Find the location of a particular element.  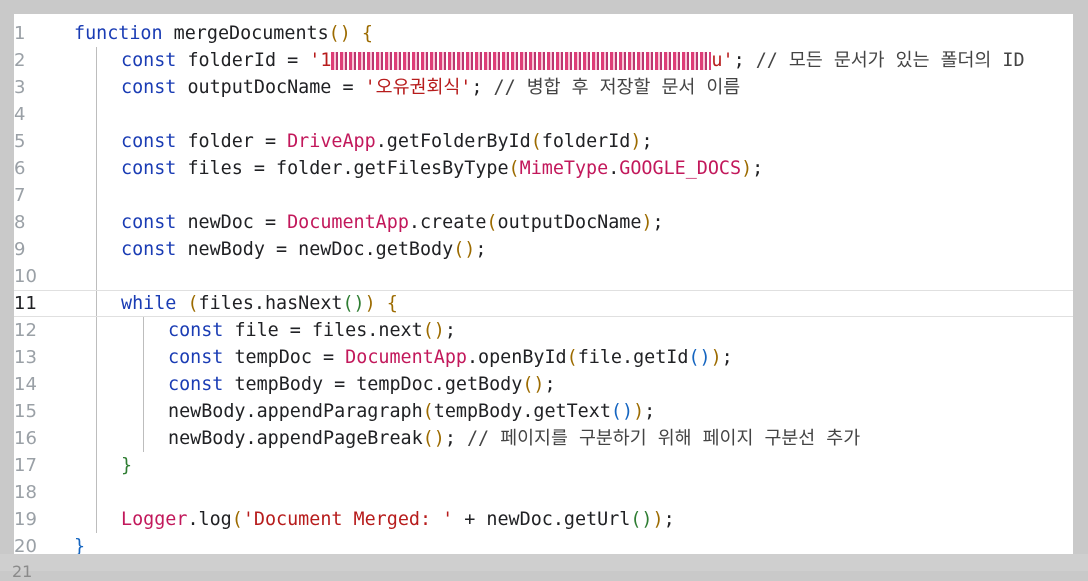

code-token: file = files.next is located at coordinates (323, 330).